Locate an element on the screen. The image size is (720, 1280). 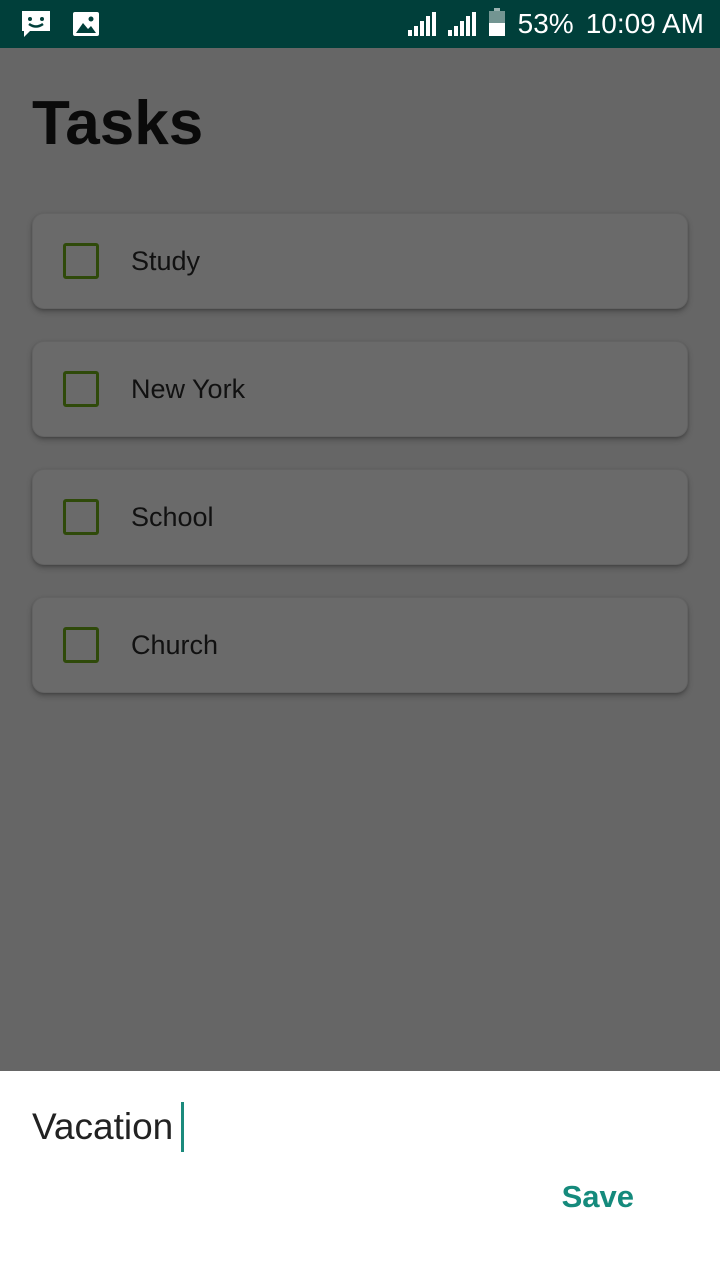
task-label: Study is located at coordinates (166, 260).